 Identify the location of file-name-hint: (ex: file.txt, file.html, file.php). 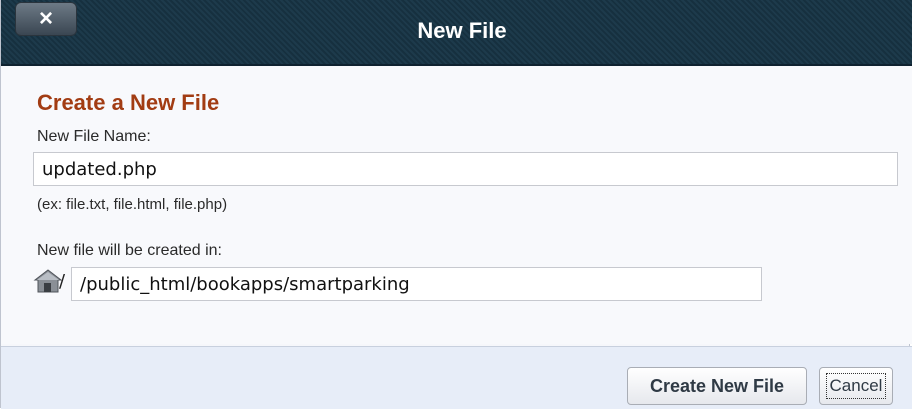
(132, 204).